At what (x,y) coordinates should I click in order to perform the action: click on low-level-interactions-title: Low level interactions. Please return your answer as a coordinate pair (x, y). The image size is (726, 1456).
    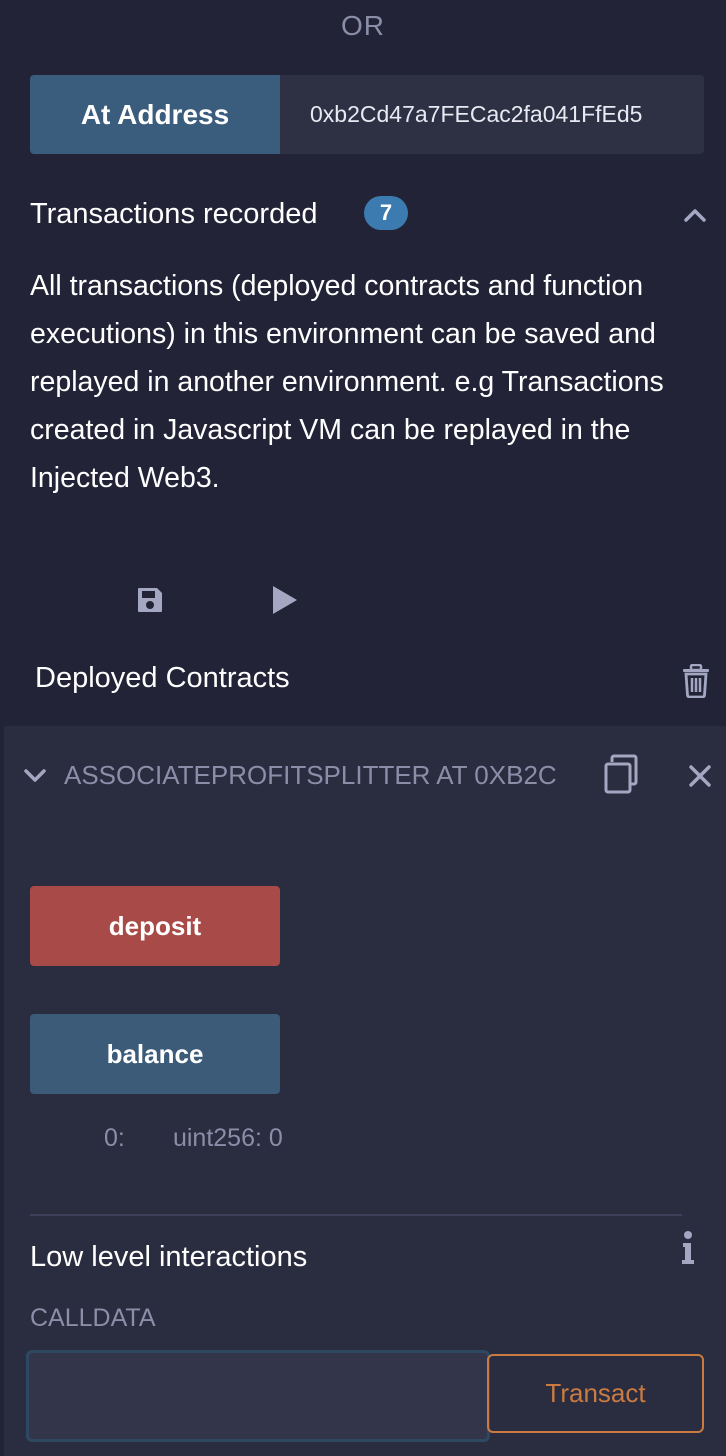
    Looking at the image, I should click on (169, 1257).